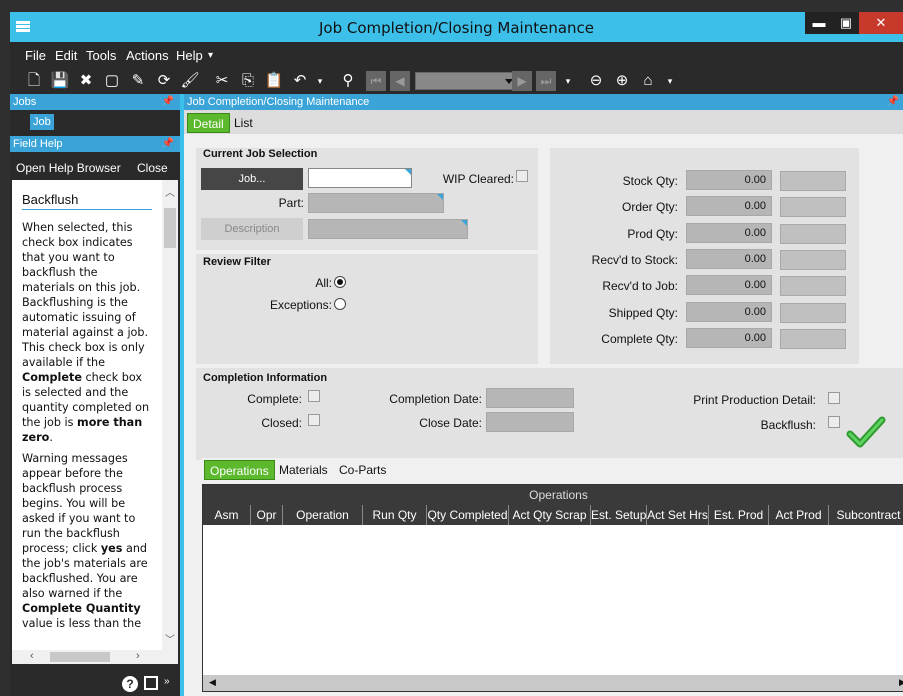 The height and width of the screenshot is (696, 903). Describe the element at coordinates (210, 55) in the screenshot. I see `menu-overflow-icon: ▾` at that location.